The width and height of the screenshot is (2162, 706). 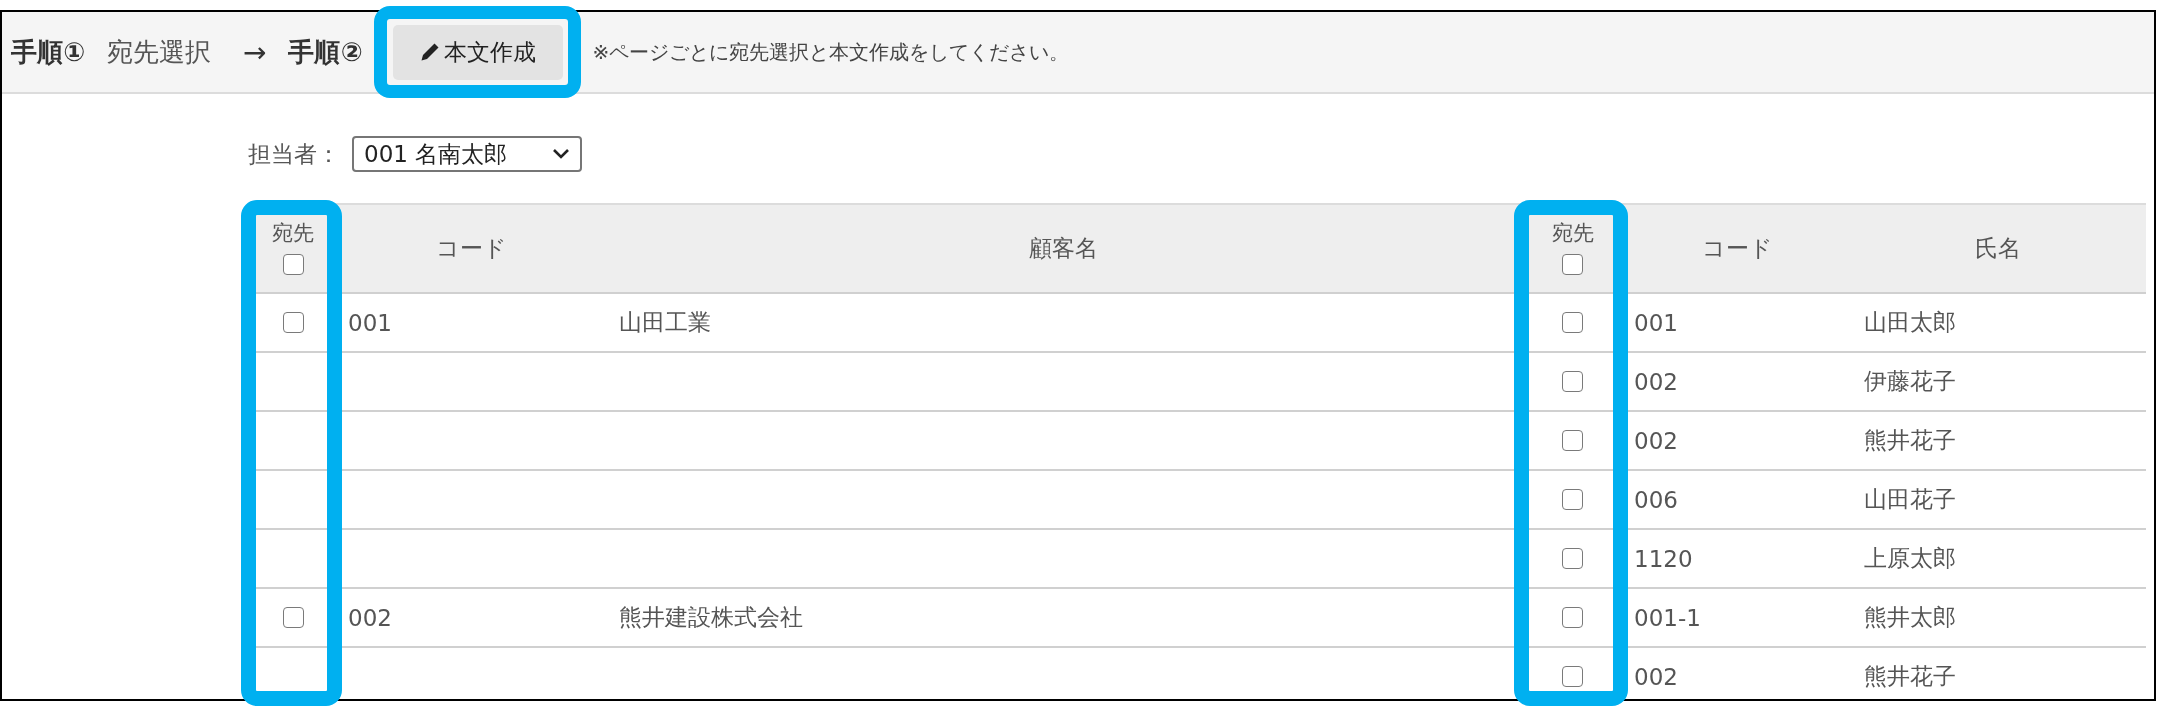 I want to click on instruction-note: ※ページごとに宛先選択と本文作成をしてください。, so click(x=831, y=52).